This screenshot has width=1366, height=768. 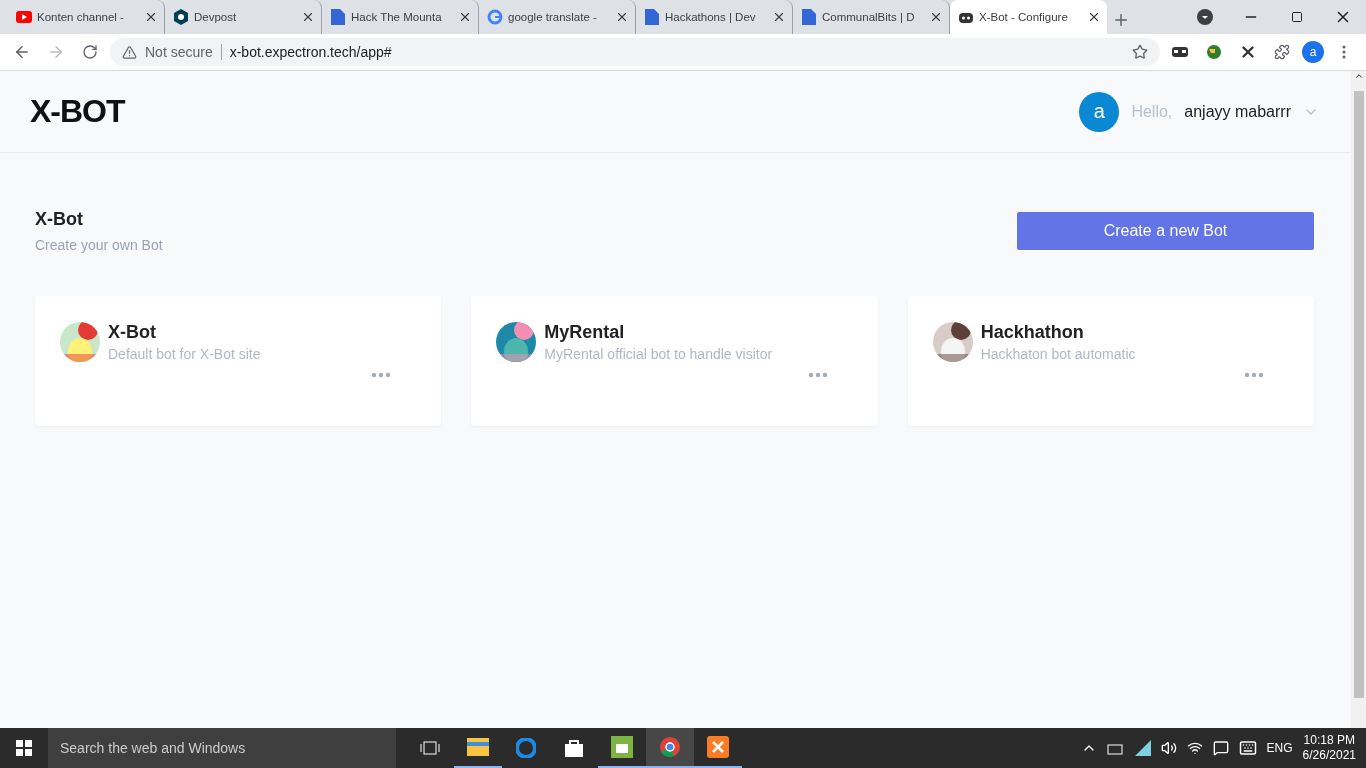 I want to click on keyboard-icon, so click(x=1247, y=748).